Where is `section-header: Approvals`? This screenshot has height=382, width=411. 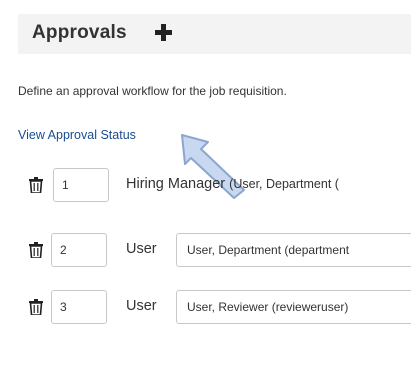 section-header: Approvals is located at coordinates (214, 34).